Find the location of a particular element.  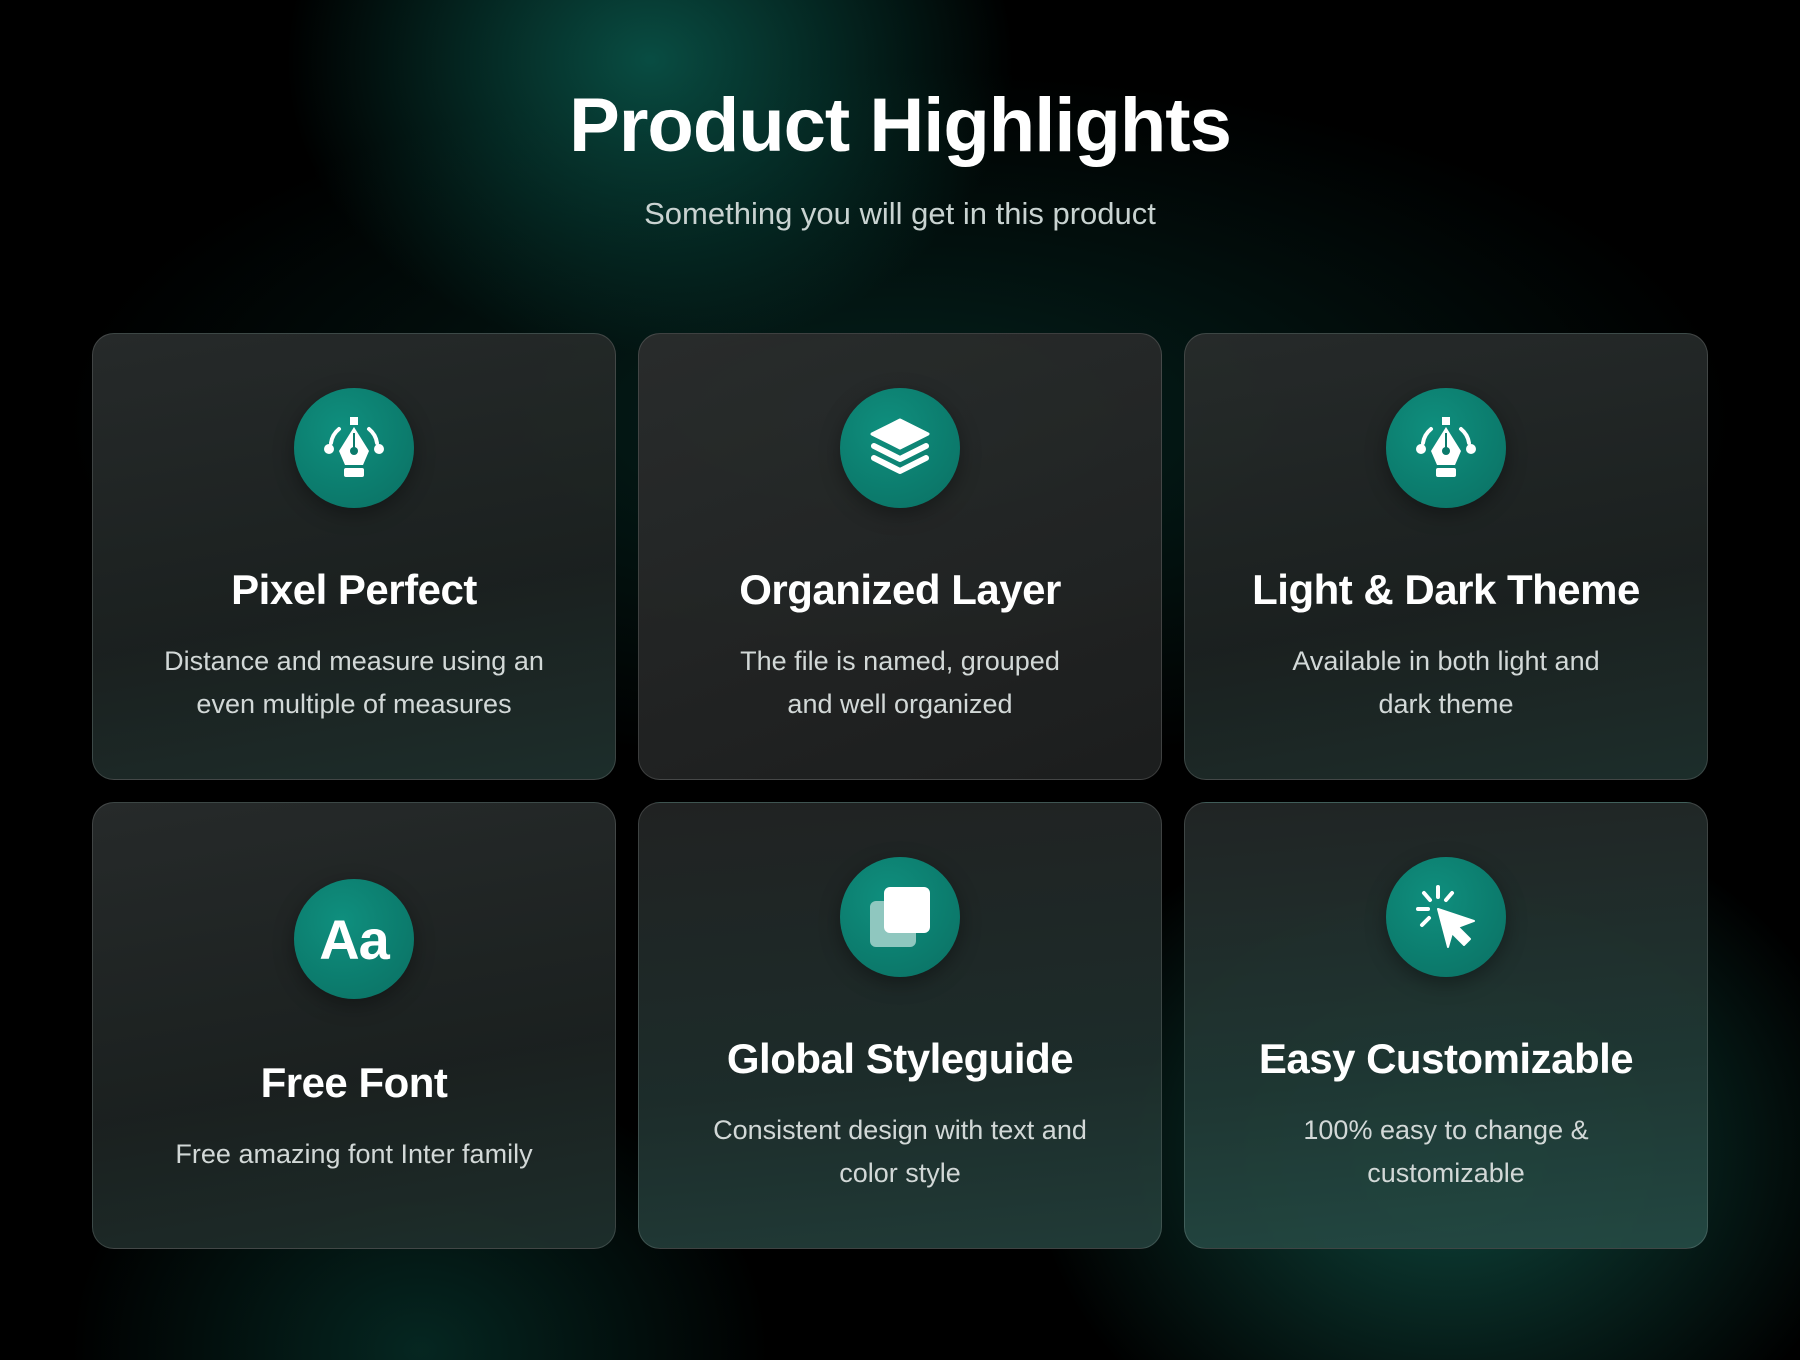

feature-title: Pixel Perfect is located at coordinates (354, 589).